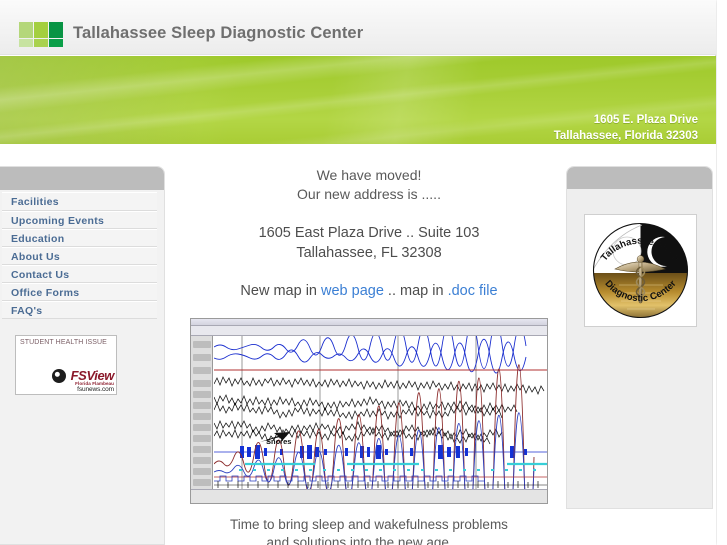  I want to click on map-prefix-text: New map in, so click(281, 291).